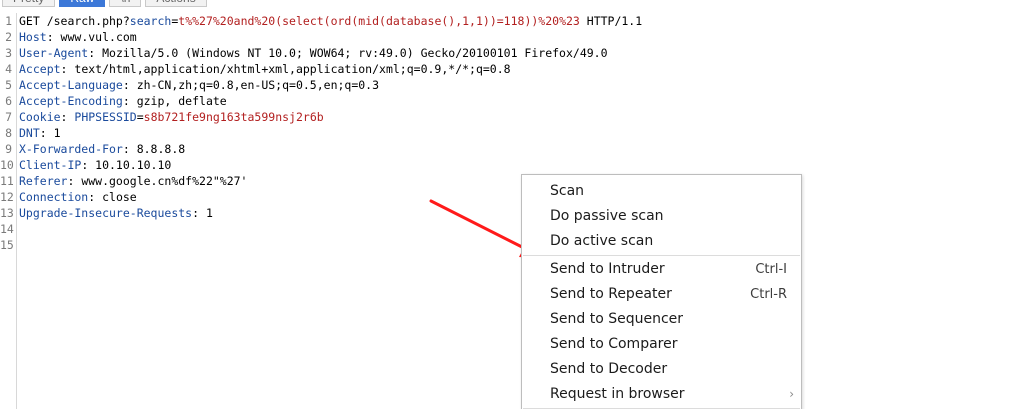 Image resolution: width=1025 pixels, height=409 pixels. I want to click on menu-item-label: Send to Intruder, so click(607, 269).